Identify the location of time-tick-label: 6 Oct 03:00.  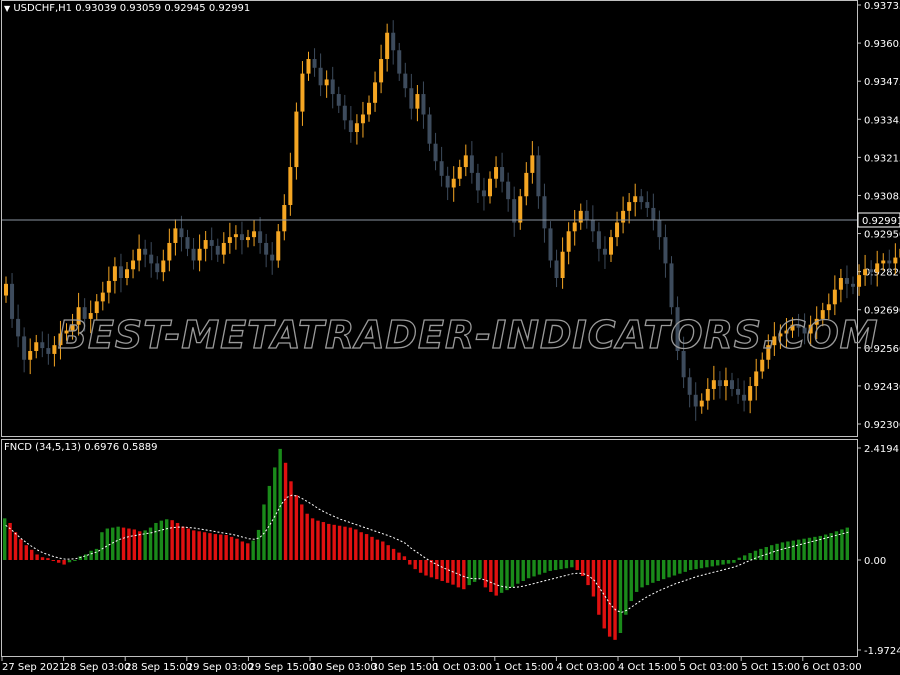
(832, 667).